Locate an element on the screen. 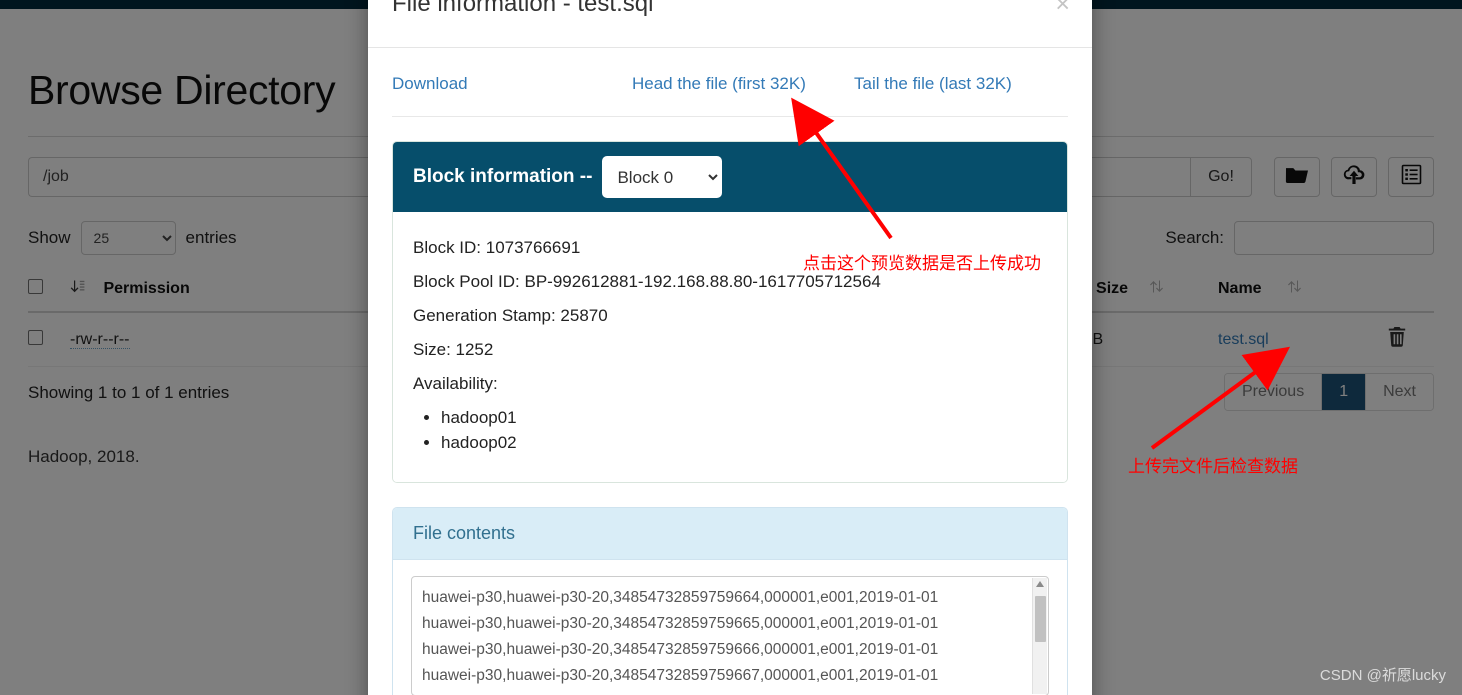  modal-title: File information - test.sql is located at coordinates (523, 8).